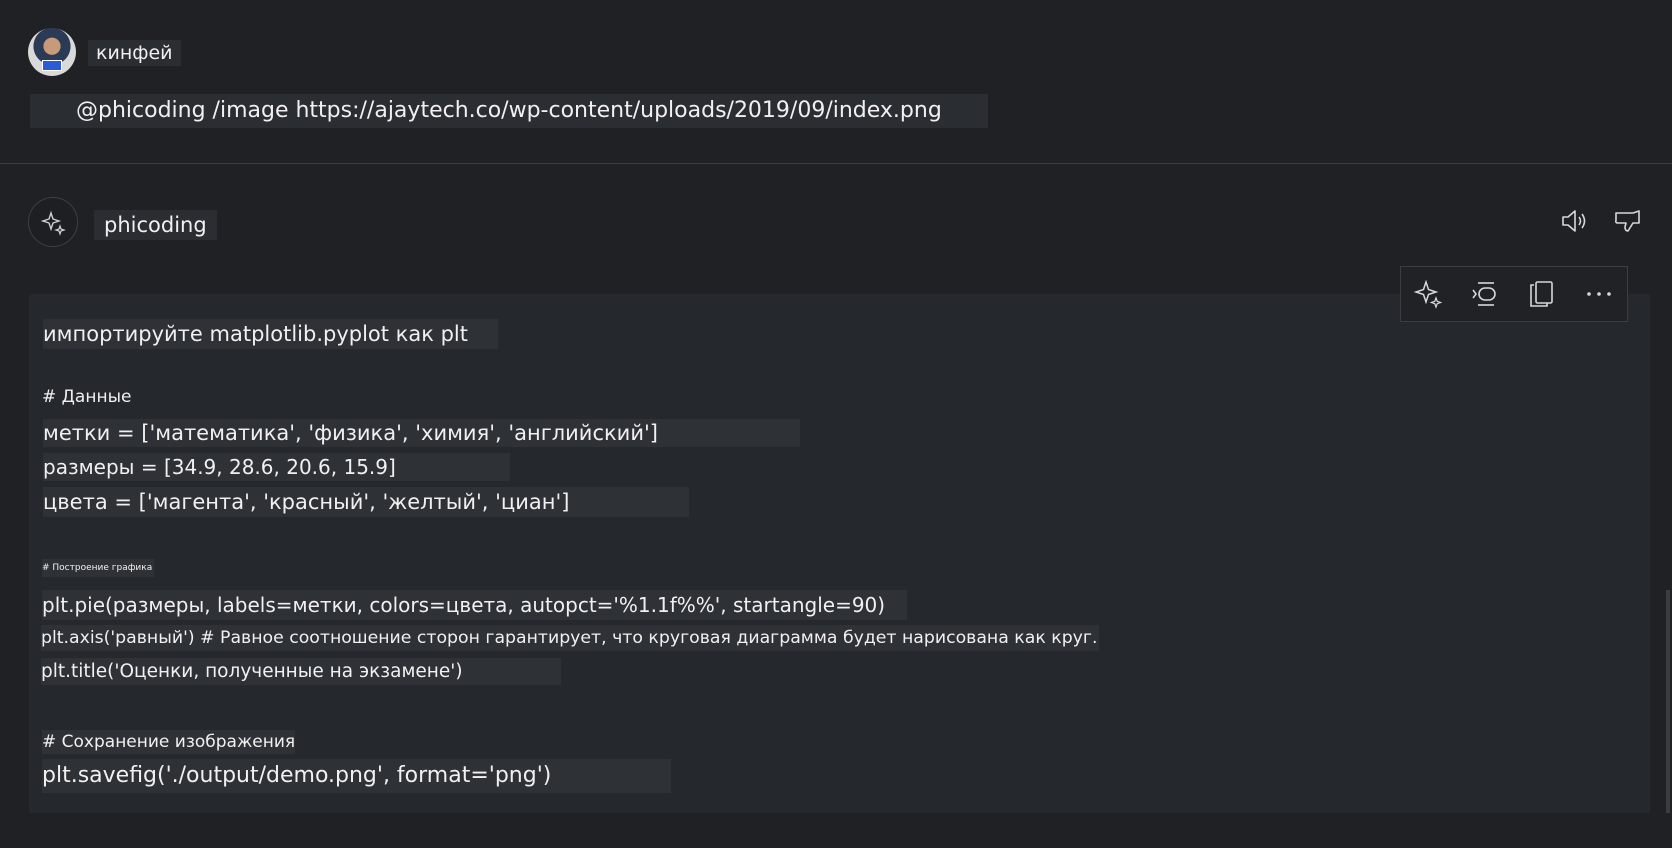  Describe the element at coordinates (1628, 221) in the screenshot. I see `thumbs-down-icon` at that location.